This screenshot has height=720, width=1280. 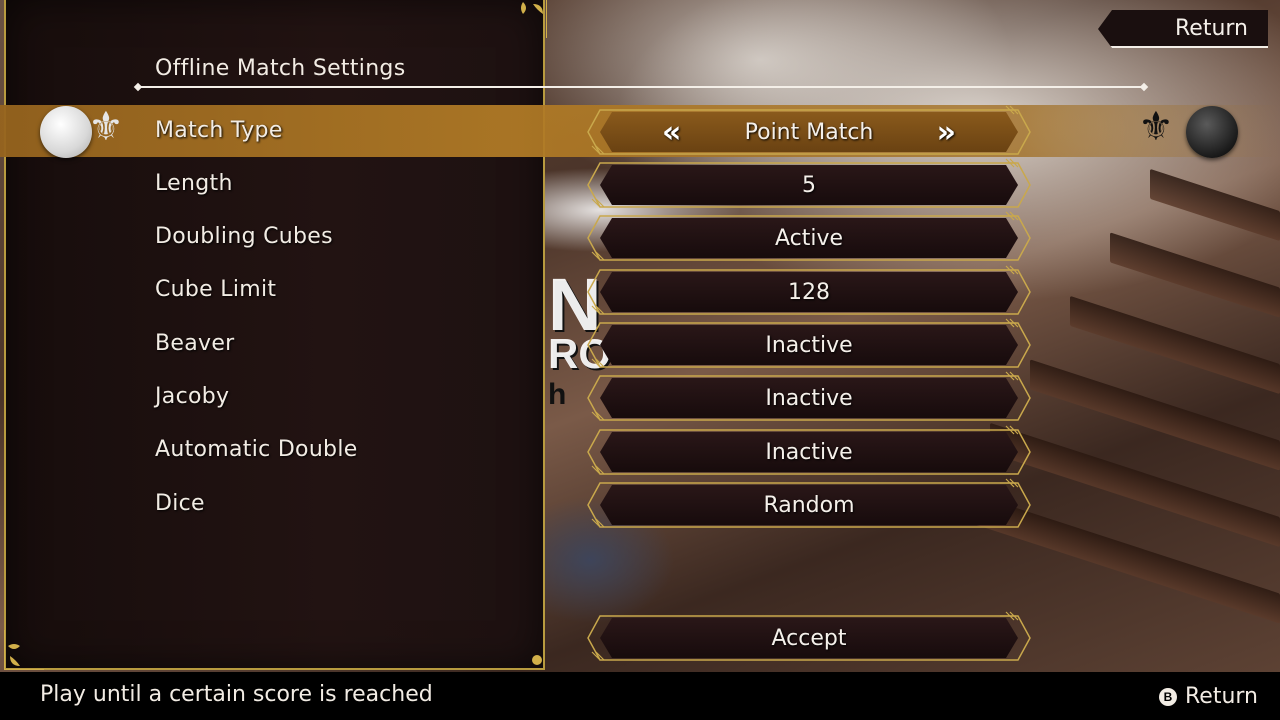 I want to click on setting-label-beaver: Beaver, so click(x=195, y=343).